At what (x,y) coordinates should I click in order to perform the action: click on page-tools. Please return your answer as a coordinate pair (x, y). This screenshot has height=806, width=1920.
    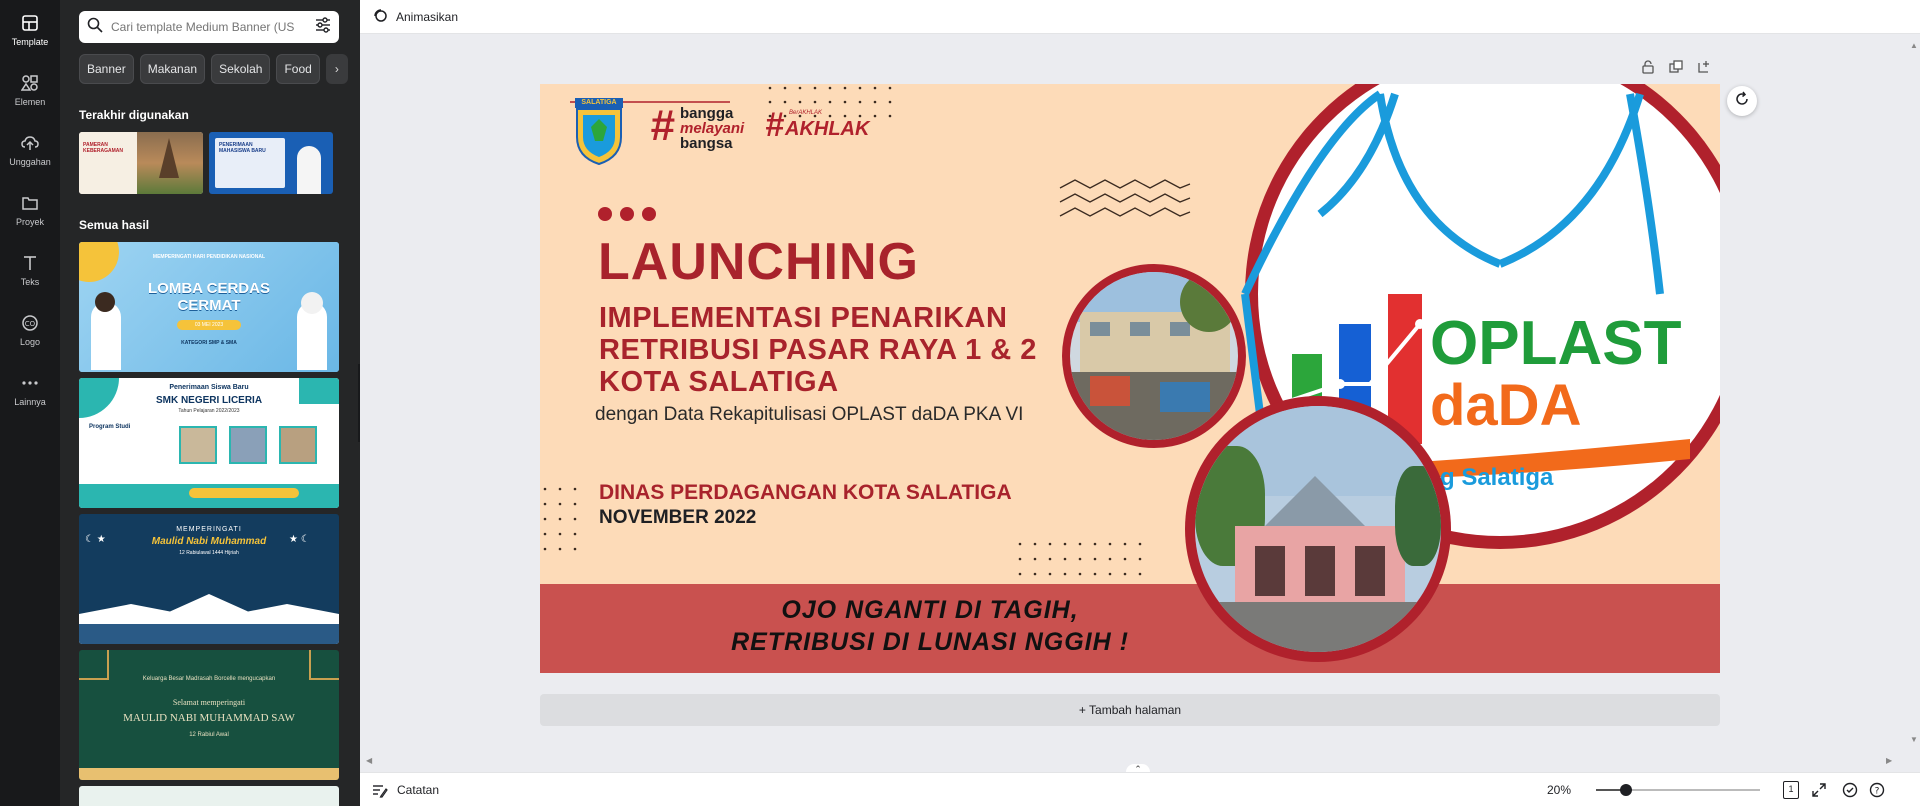
    Looking at the image, I should click on (1676, 68).